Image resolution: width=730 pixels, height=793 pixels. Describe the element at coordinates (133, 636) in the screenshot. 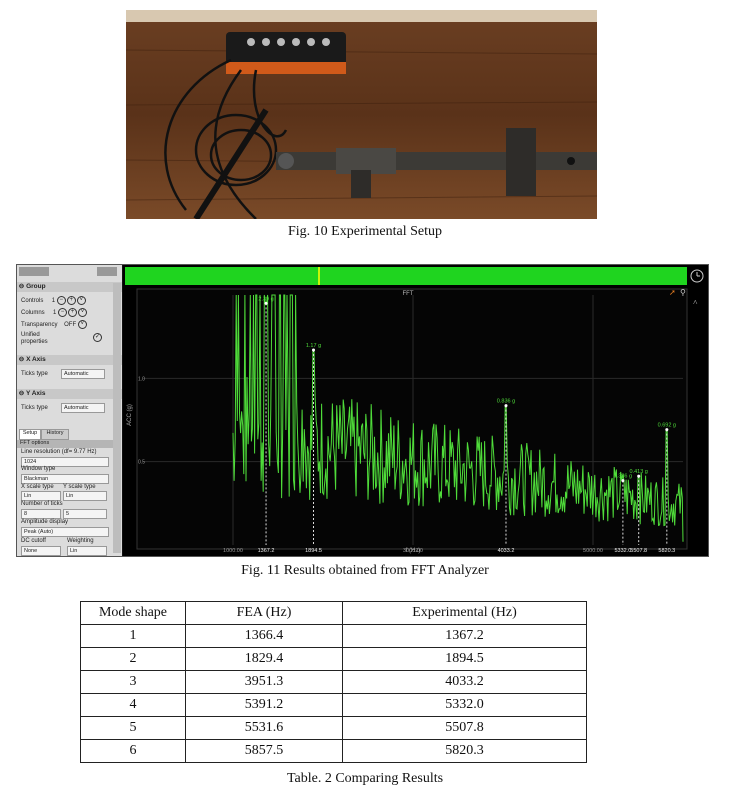

I see `table-cell: 1` at that location.